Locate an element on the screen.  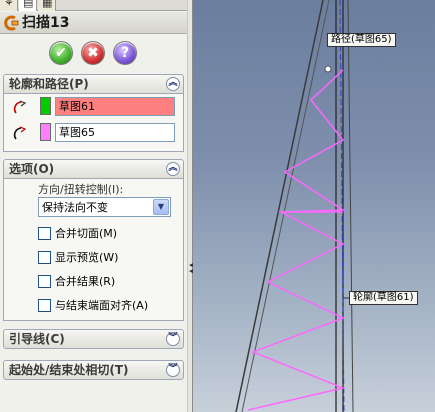
section-header-tangency: 起始处/结束处相切(T) ︾ is located at coordinates (93, 370).